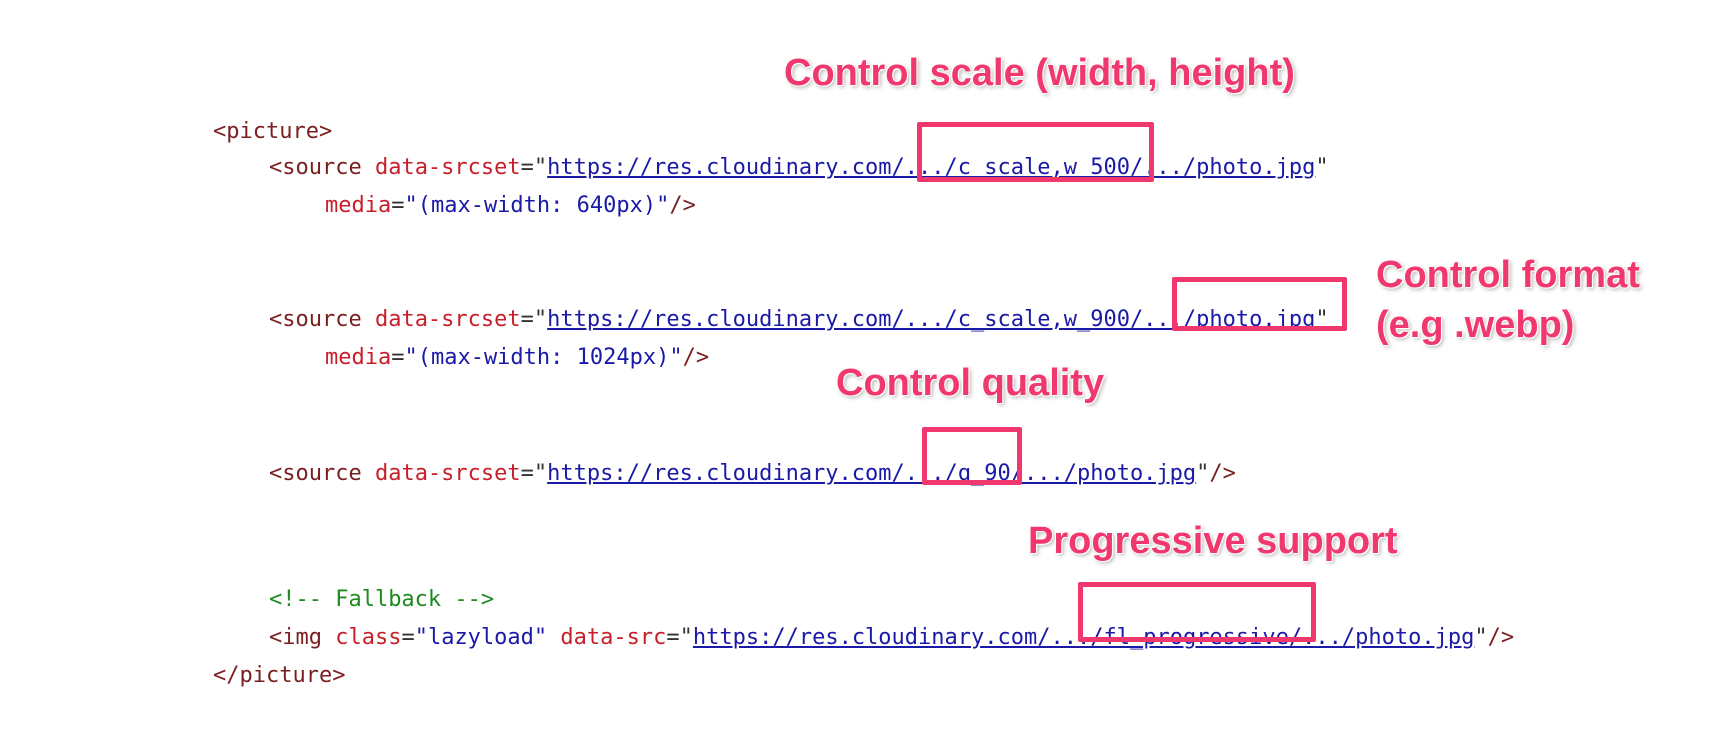  Describe the element at coordinates (1213, 541) in the screenshot. I see `progressive-annotation: Progressive support` at that location.